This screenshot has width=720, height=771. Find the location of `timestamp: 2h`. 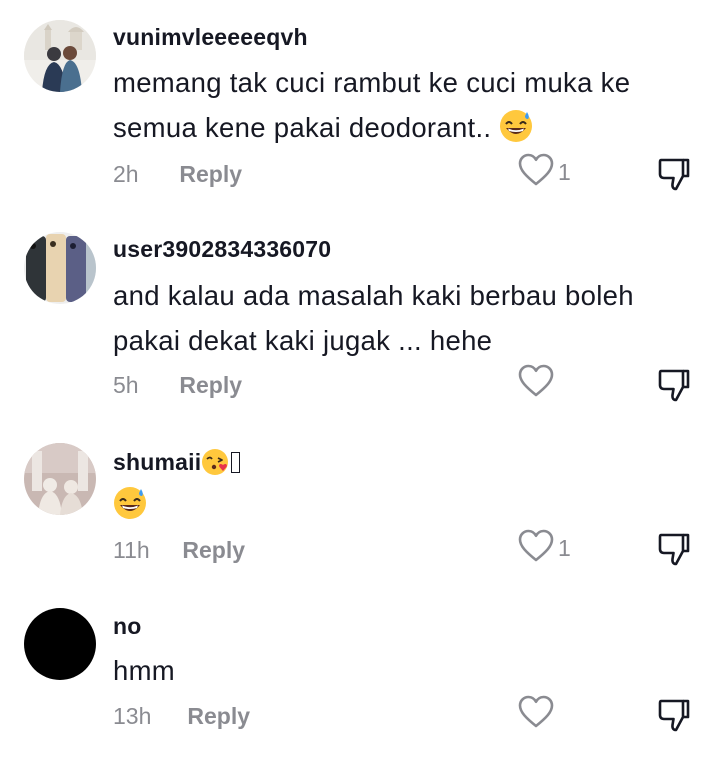

timestamp: 2h is located at coordinates (126, 174).